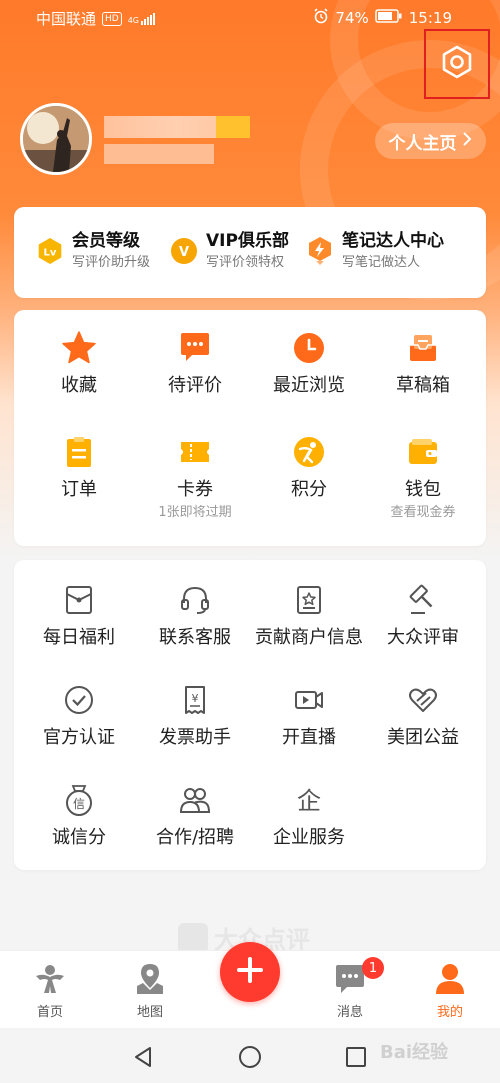  I want to click on official-verification-label: 官方认证, so click(79, 737).